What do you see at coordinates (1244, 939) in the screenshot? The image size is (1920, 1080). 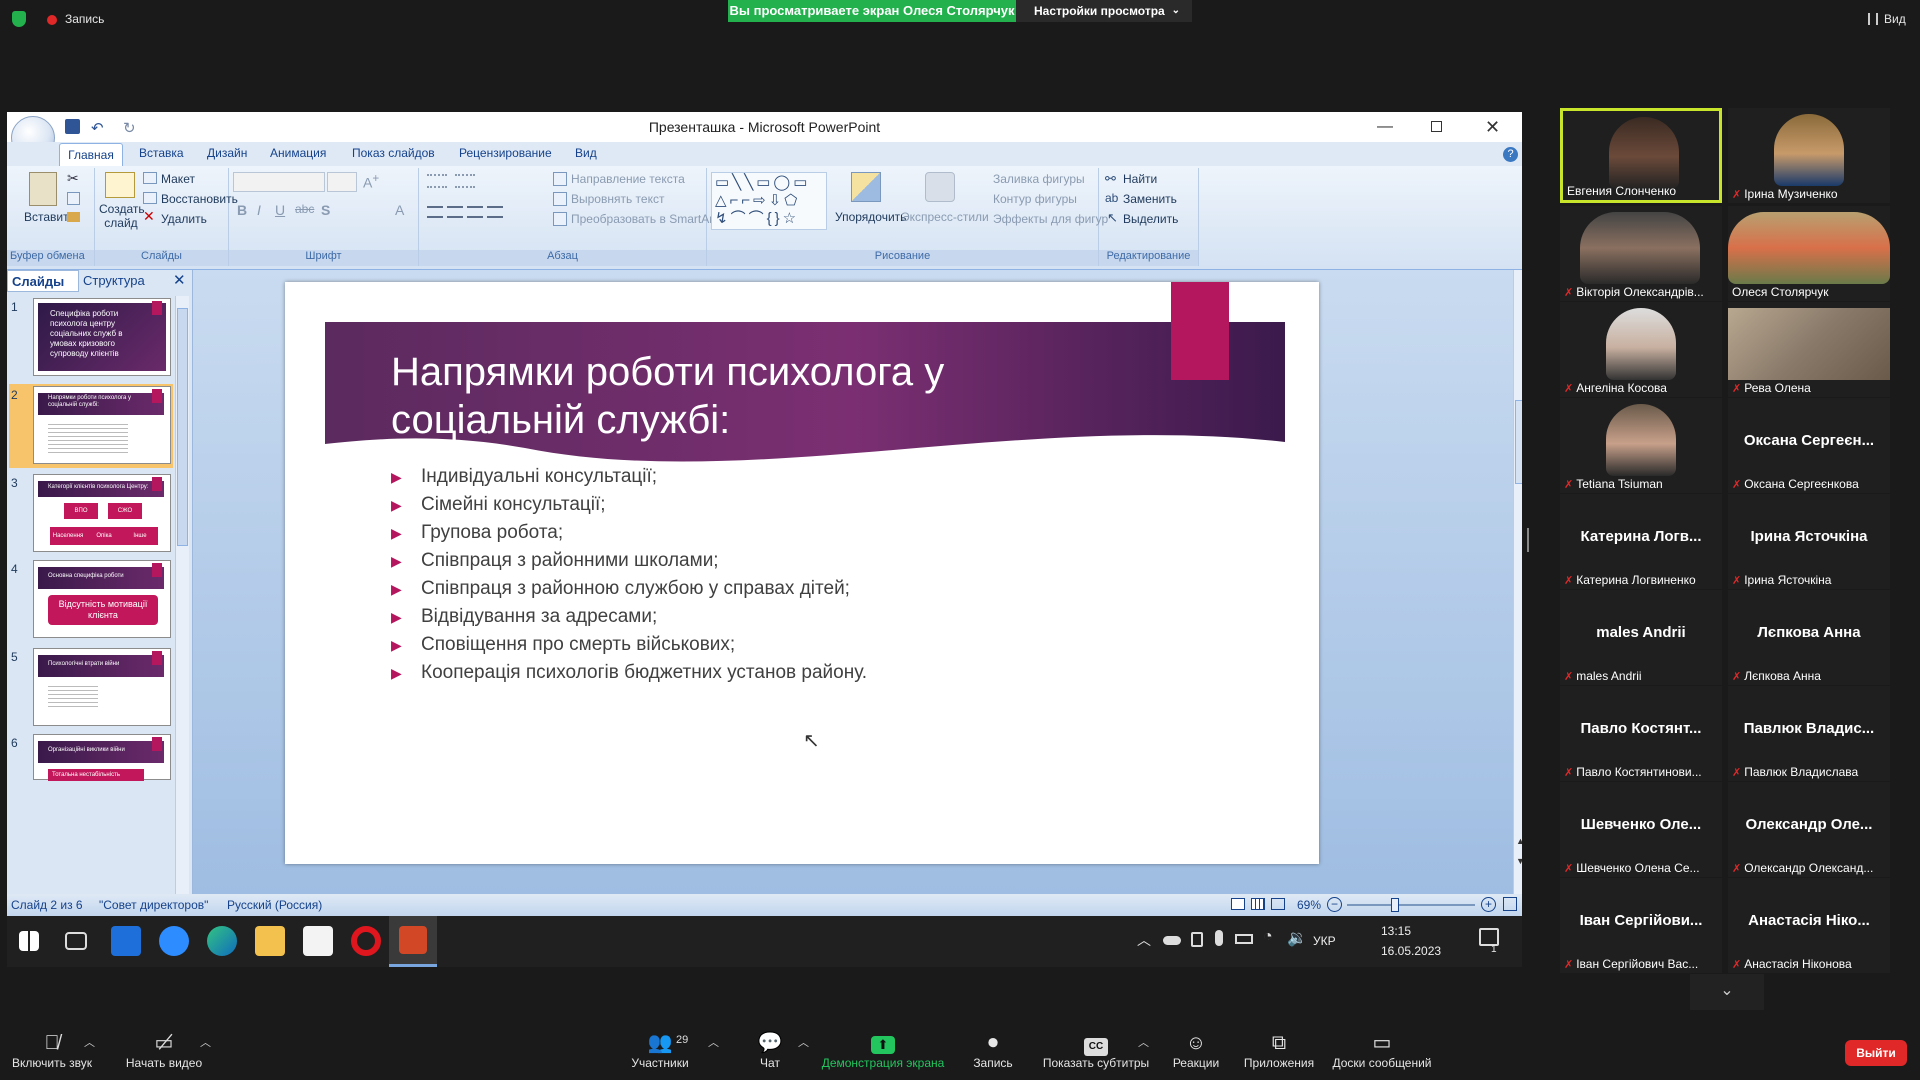 I see `battery-icon` at bounding box center [1244, 939].